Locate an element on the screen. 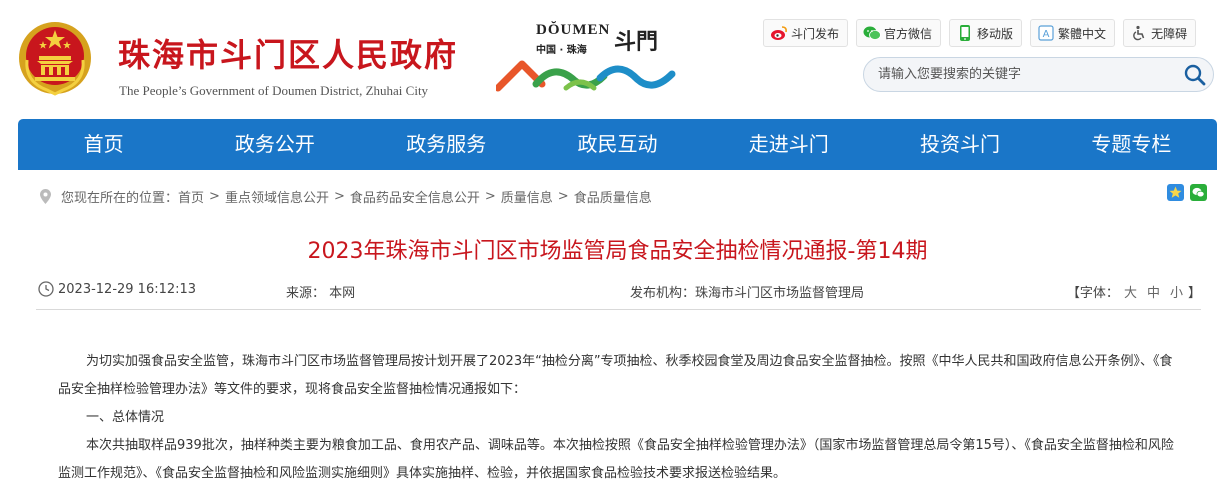 This screenshot has height=496, width=1229. accessibility-icon is located at coordinates (1139, 33).